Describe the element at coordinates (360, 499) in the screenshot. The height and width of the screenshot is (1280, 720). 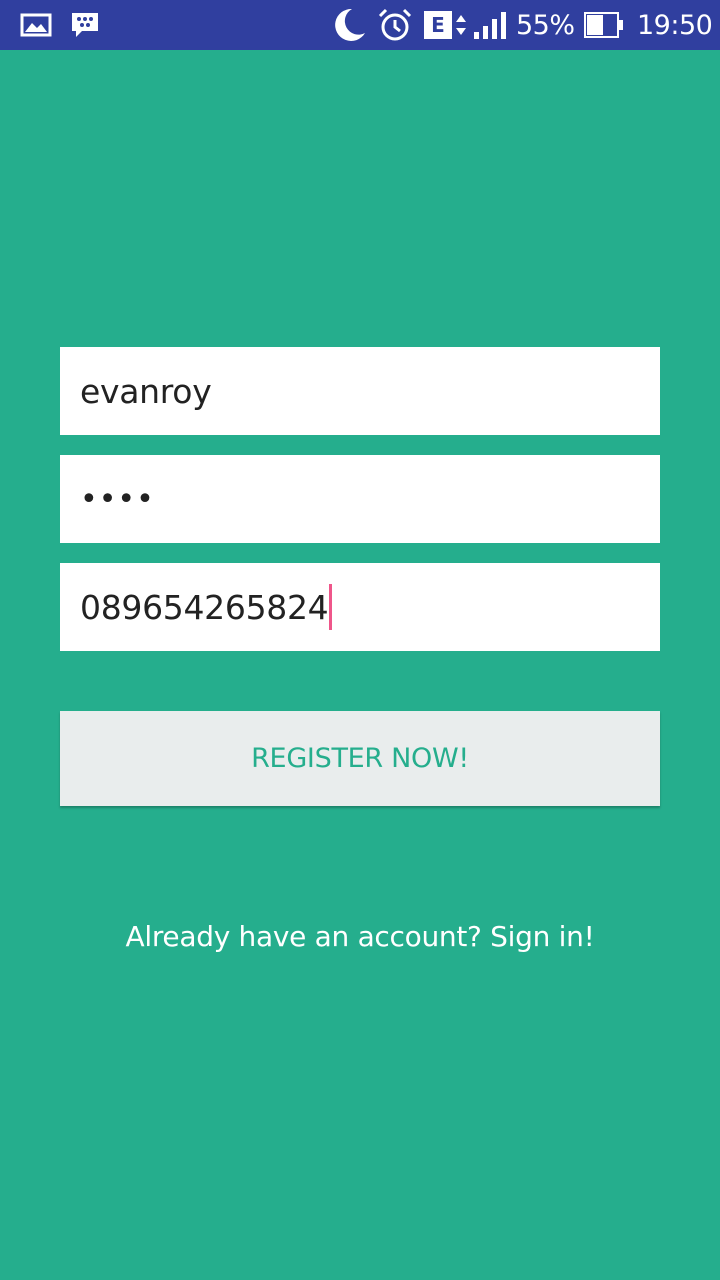
I see `password-field: ••••` at that location.